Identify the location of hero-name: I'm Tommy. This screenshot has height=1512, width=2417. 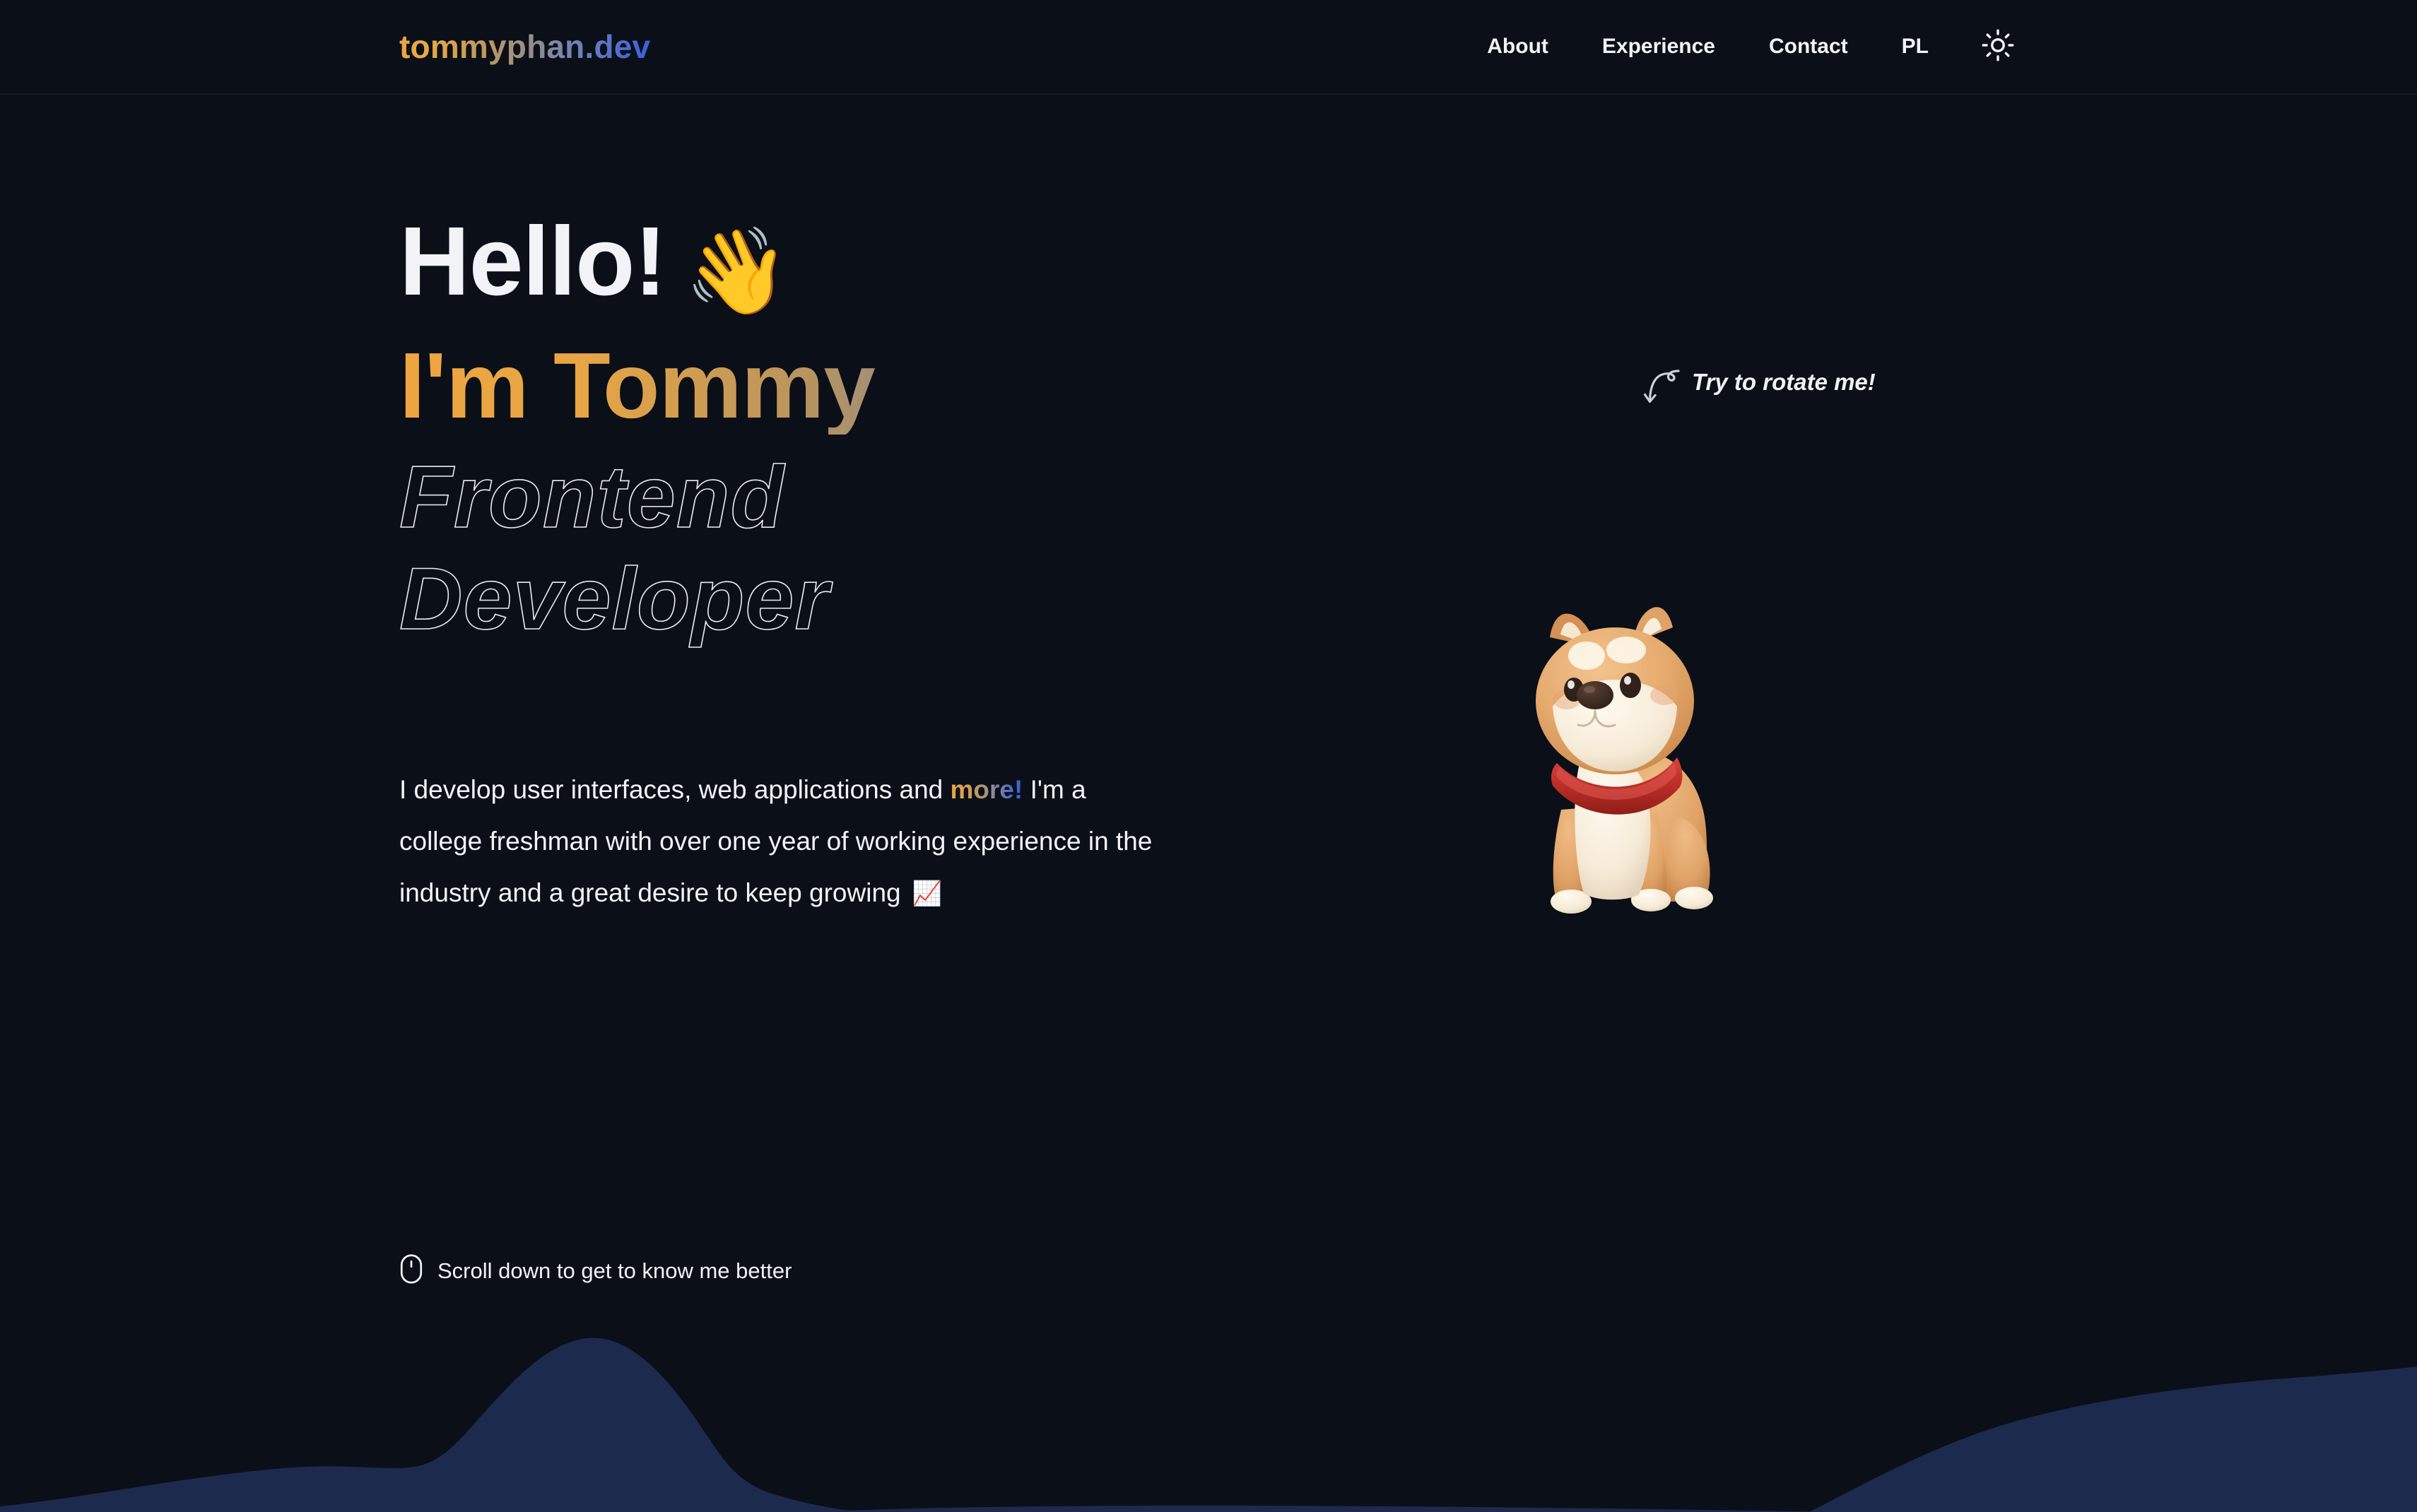
(912, 386).